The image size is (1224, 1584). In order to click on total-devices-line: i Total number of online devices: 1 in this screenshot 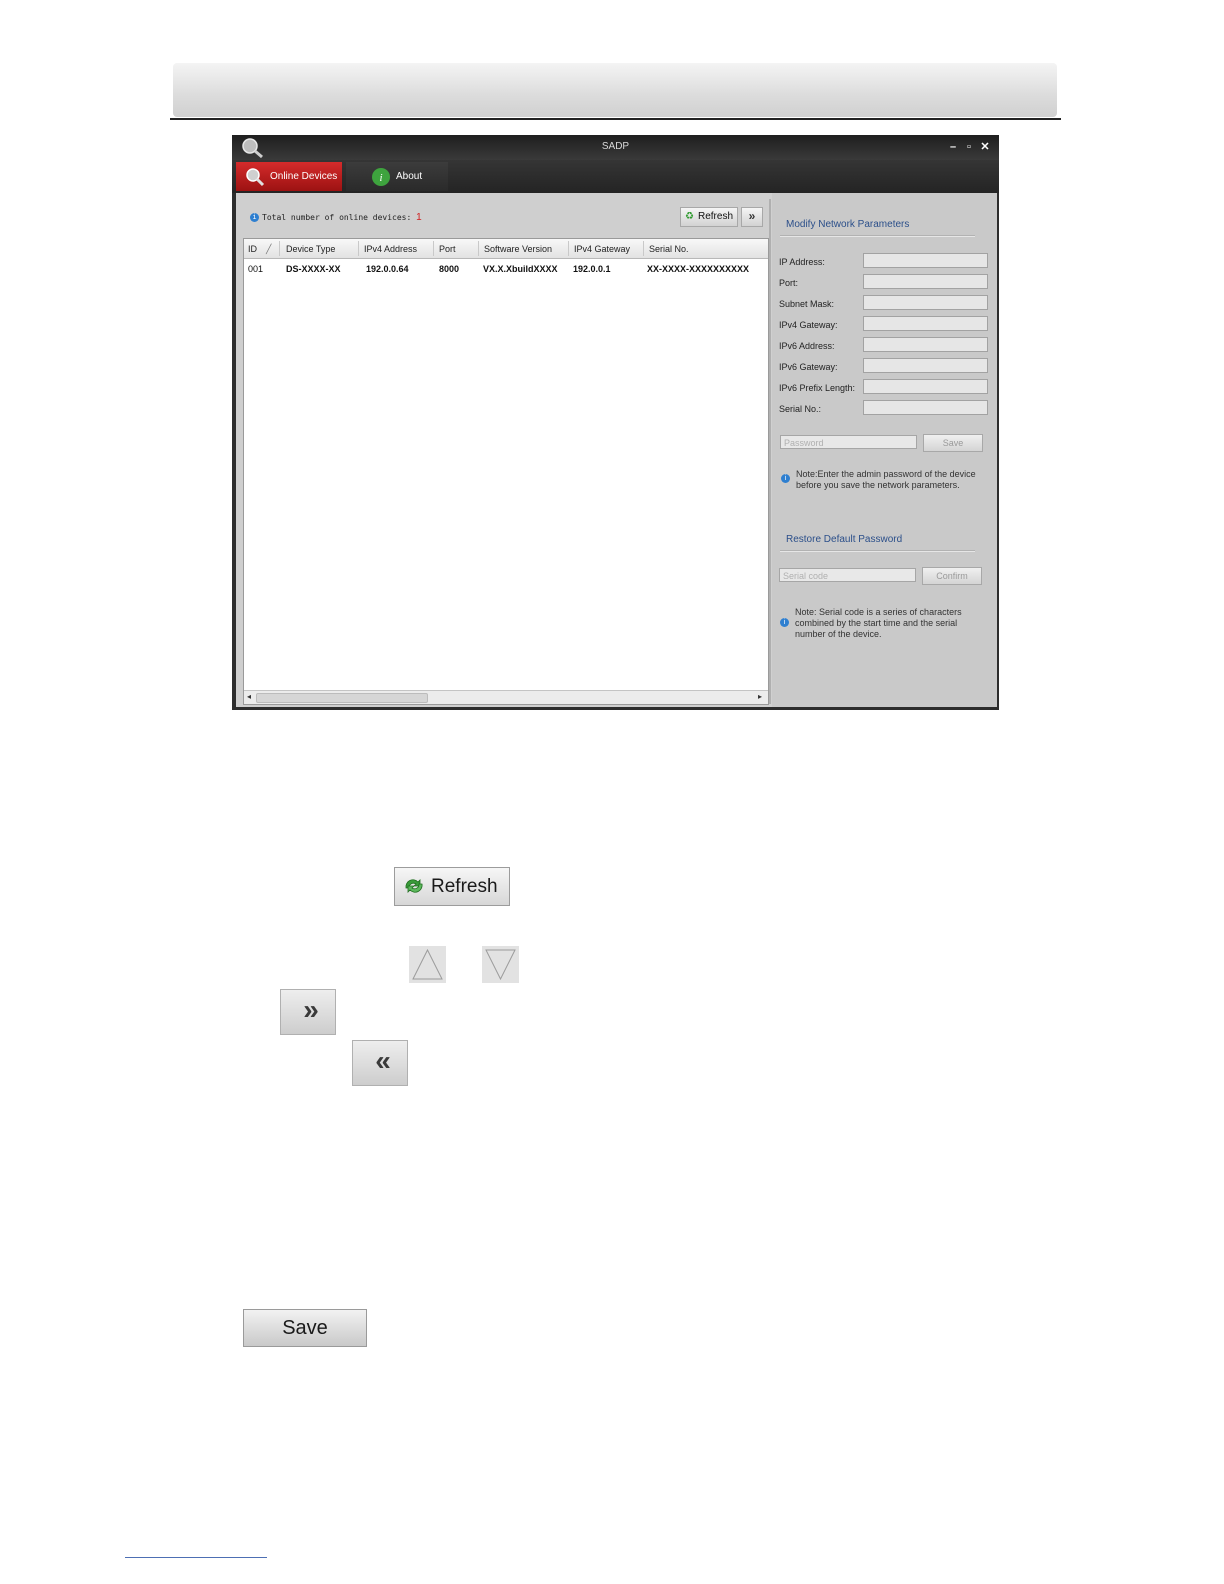, I will do `click(336, 217)`.